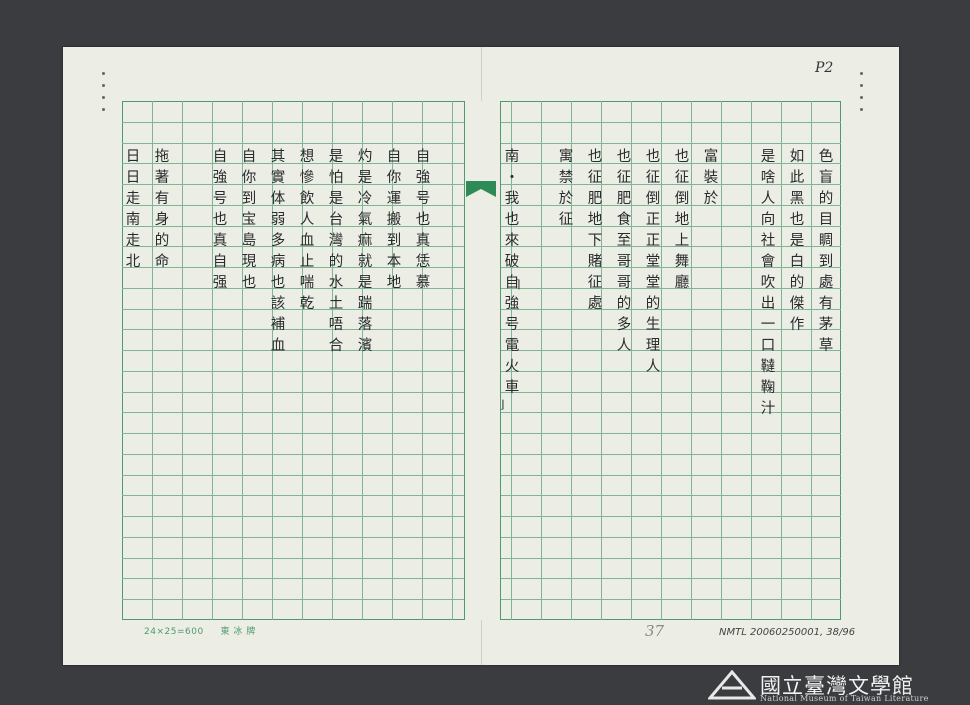 This screenshot has height=705, width=970. What do you see at coordinates (218, 221) in the screenshot?
I see `text-column: 自強号也真自强` at bounding box center [218, 221].